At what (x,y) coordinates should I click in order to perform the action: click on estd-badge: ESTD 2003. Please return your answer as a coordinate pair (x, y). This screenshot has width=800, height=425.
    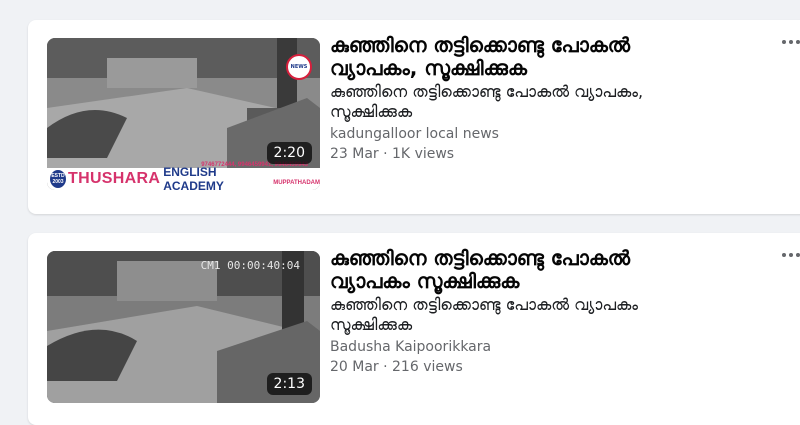
    Looking at the image, I should click on (58, 179).